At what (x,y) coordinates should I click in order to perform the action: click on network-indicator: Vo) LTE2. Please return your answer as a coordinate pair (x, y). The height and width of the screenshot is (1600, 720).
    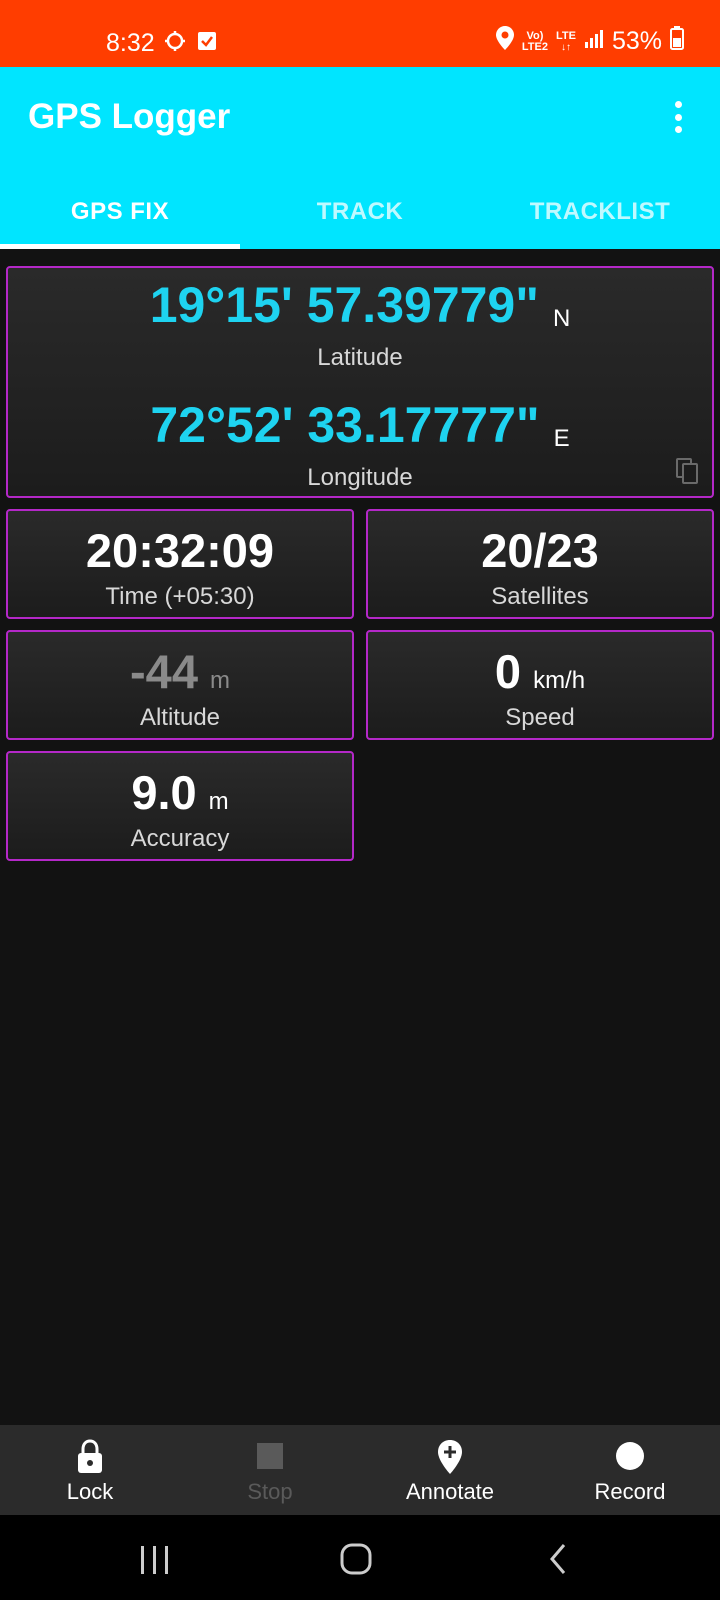
    Looking at the image, I should click on (534, 41).